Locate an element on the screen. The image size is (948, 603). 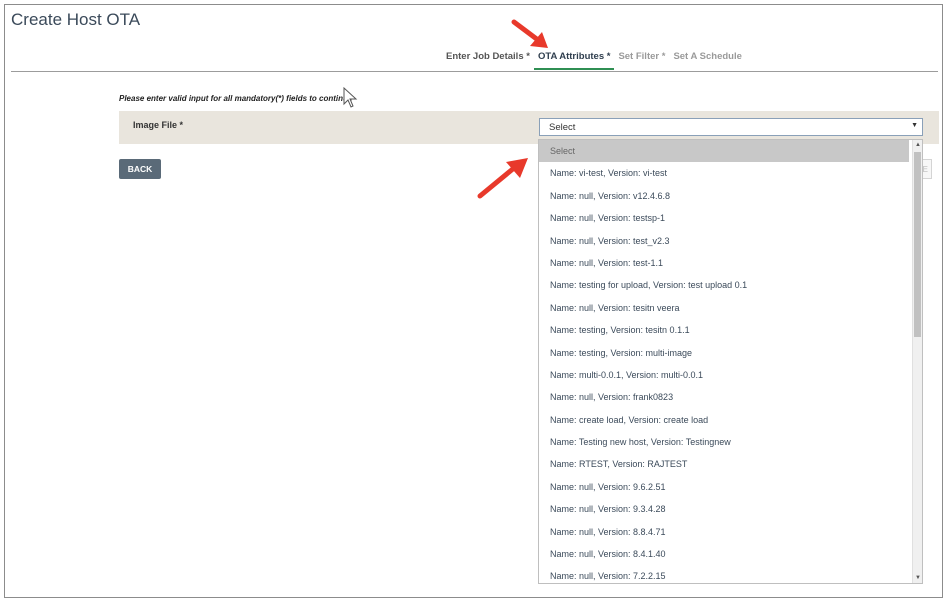
dropdown-option: Select is located at coordinates (724, 151).